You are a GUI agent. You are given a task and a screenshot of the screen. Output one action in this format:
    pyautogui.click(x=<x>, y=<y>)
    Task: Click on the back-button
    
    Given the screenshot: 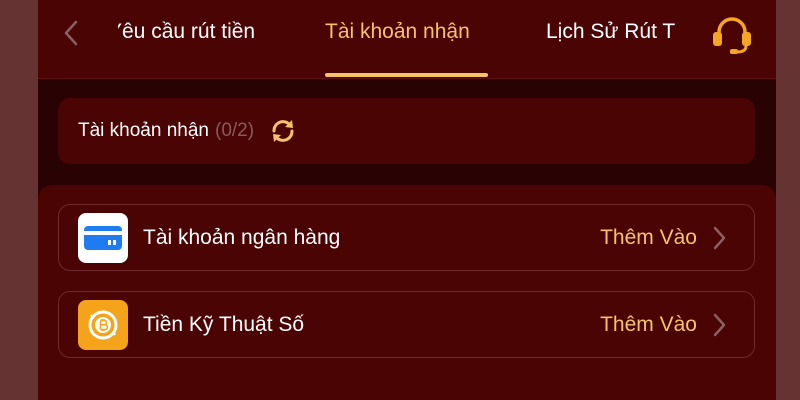 What is the action you would take?
    pyautogui.click(x=71, y=33)
    